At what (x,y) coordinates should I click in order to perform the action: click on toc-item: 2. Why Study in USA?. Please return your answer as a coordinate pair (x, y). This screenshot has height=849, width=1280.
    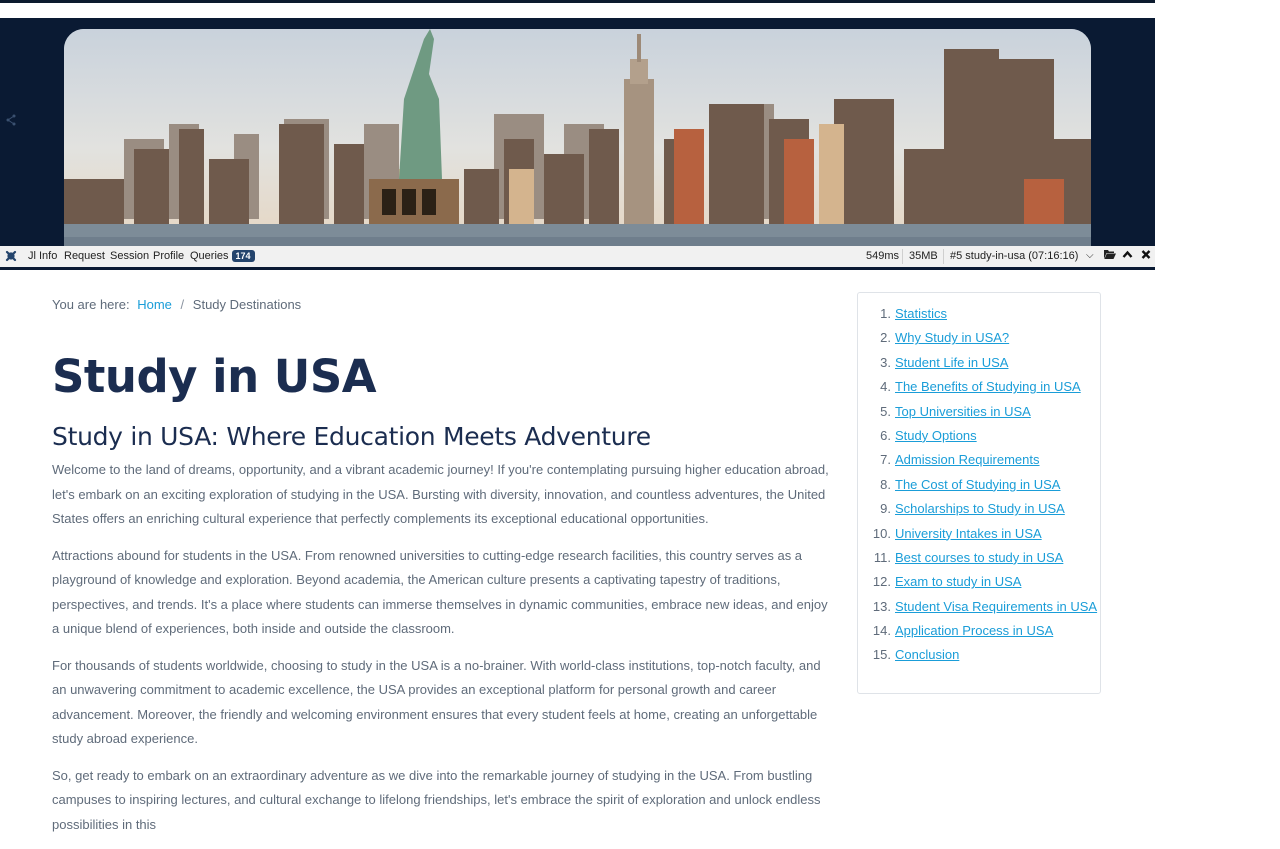
    Looking at the image, I should click on (979, 342).